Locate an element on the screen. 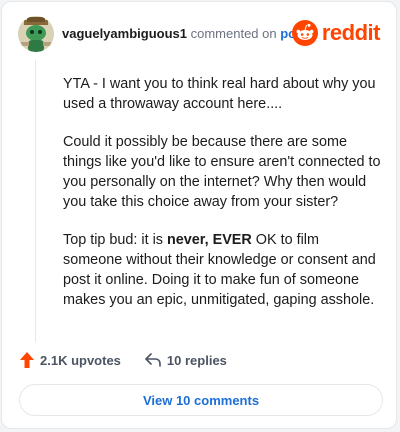 This screenshot has height=432, width=400. upvote-button: 2.1K upvotes is located at coordinates (70, 360).